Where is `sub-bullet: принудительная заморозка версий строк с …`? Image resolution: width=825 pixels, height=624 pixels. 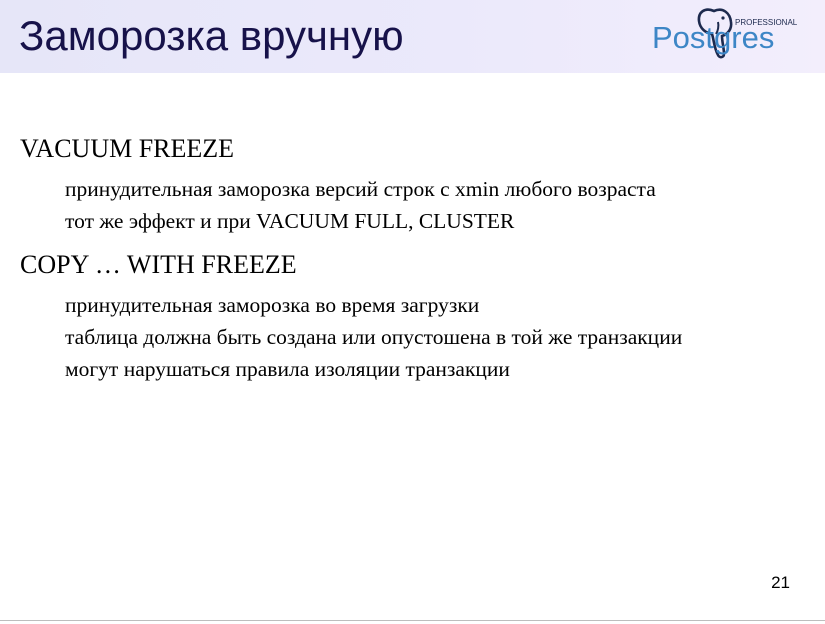 sub-bullet: принудительная заморозка версий строк с … is located at coordinates (360, 189).